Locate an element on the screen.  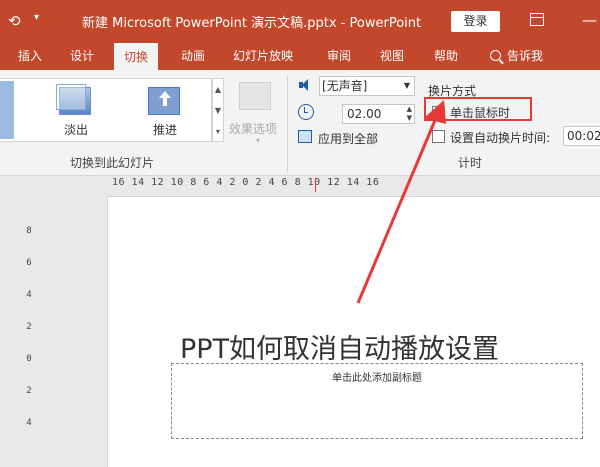
auto-advance-label: 设置自动换片时间: is located at coordinates (500, 138).